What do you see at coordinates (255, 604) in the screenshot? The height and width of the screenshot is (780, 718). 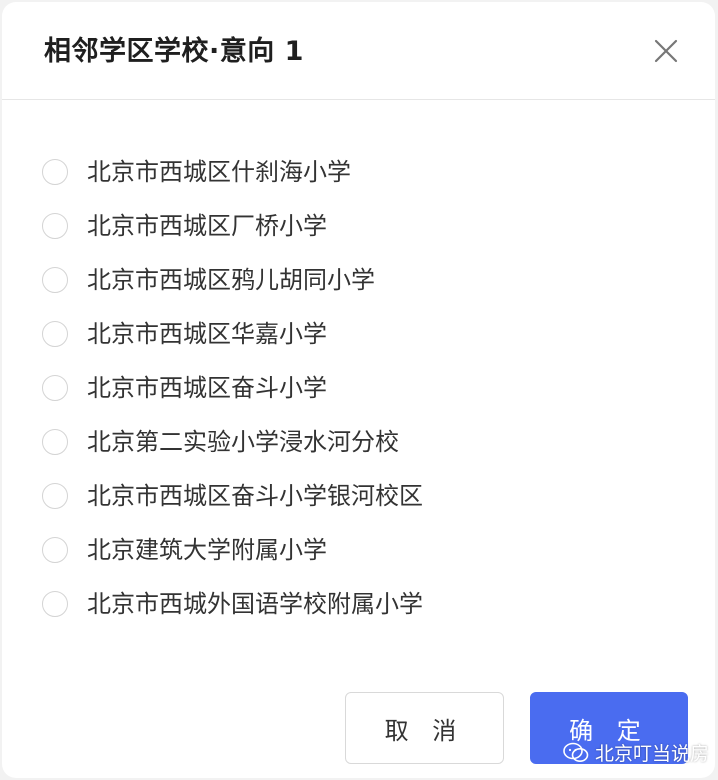 I see `school-option-label: 北京市西城外国语学校附属小学` at bounding box center [255, 604].